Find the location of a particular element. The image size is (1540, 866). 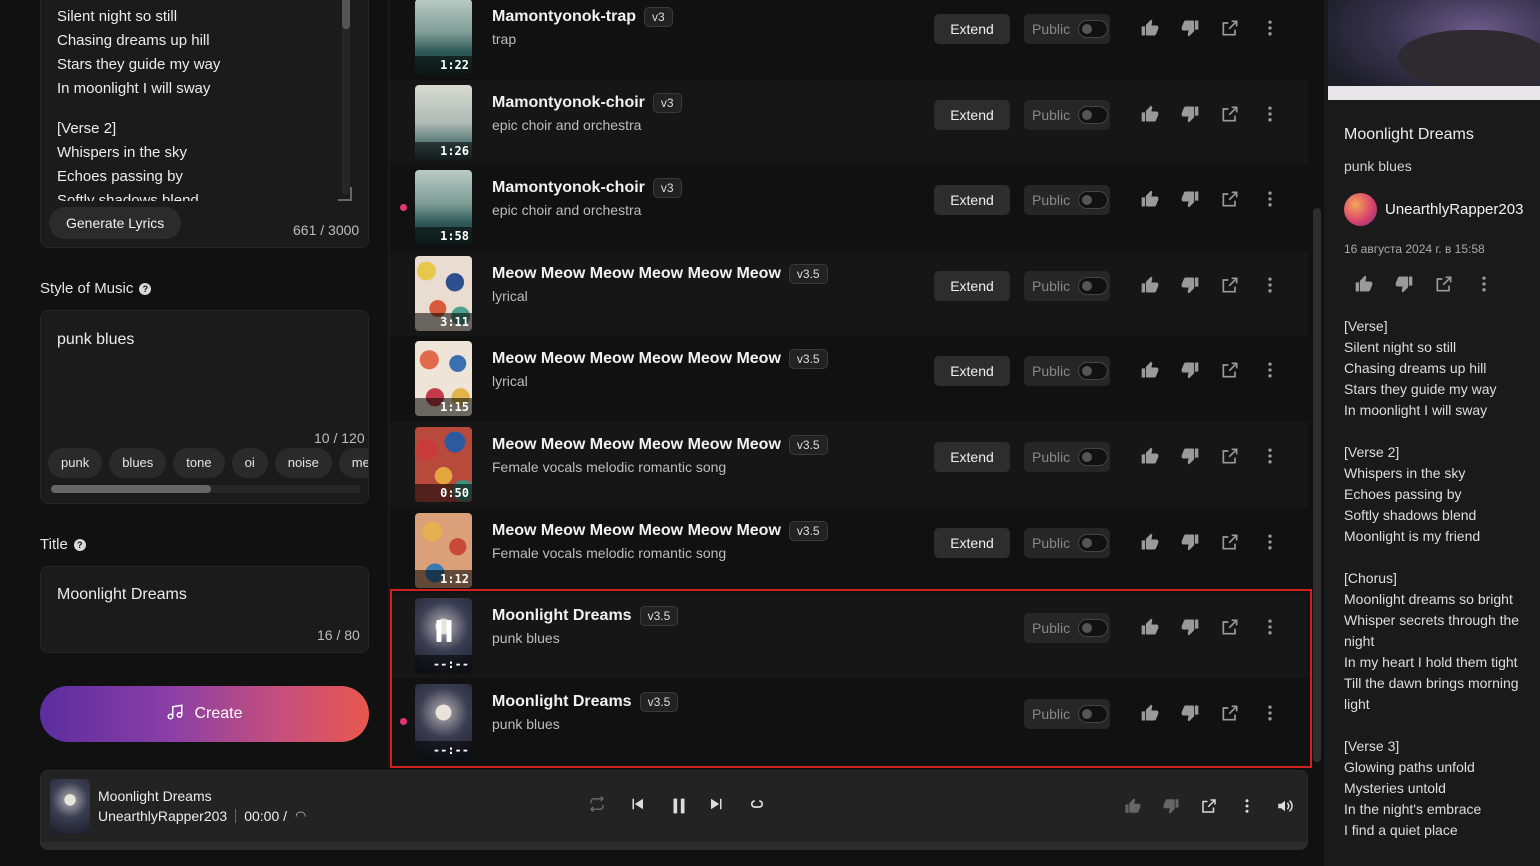

style-input-value: punk blues is located at coordinates (95, 340).